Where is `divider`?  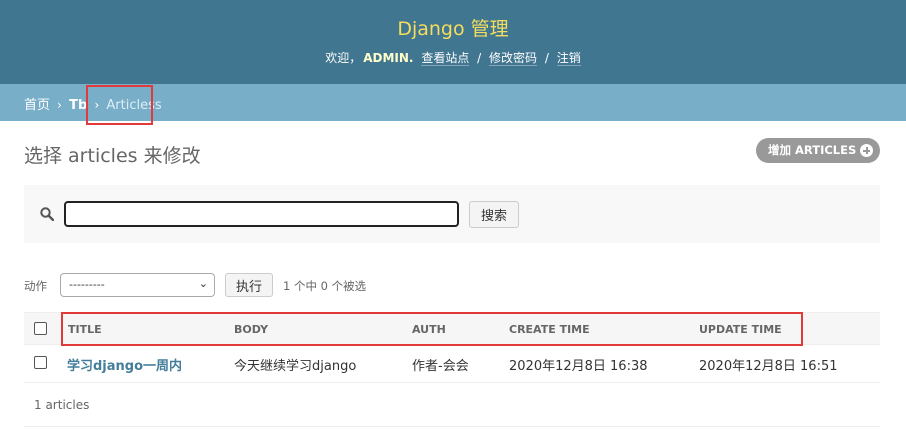
divider is located at coordinates (452, 426).